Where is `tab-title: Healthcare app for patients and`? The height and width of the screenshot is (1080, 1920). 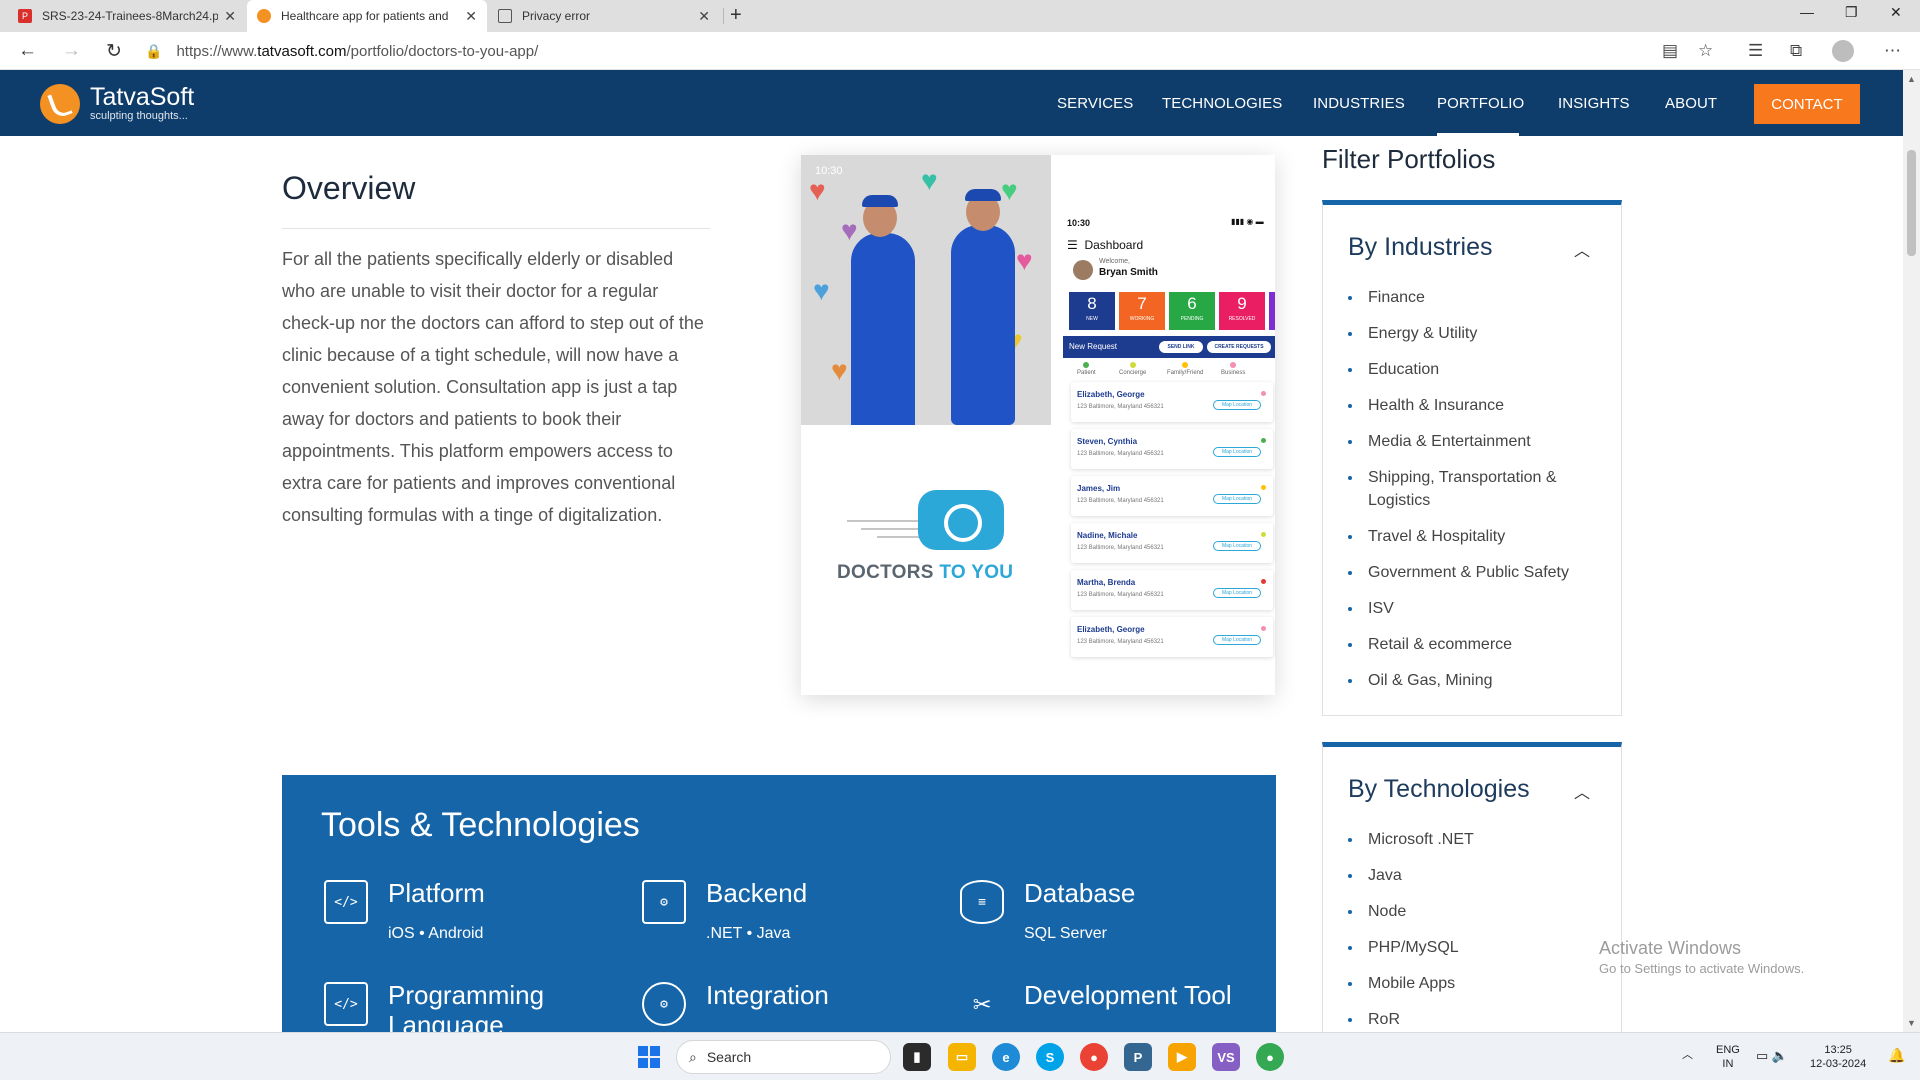
tab-title: Healthcare app for patients and is located at coordinates (365, 16).